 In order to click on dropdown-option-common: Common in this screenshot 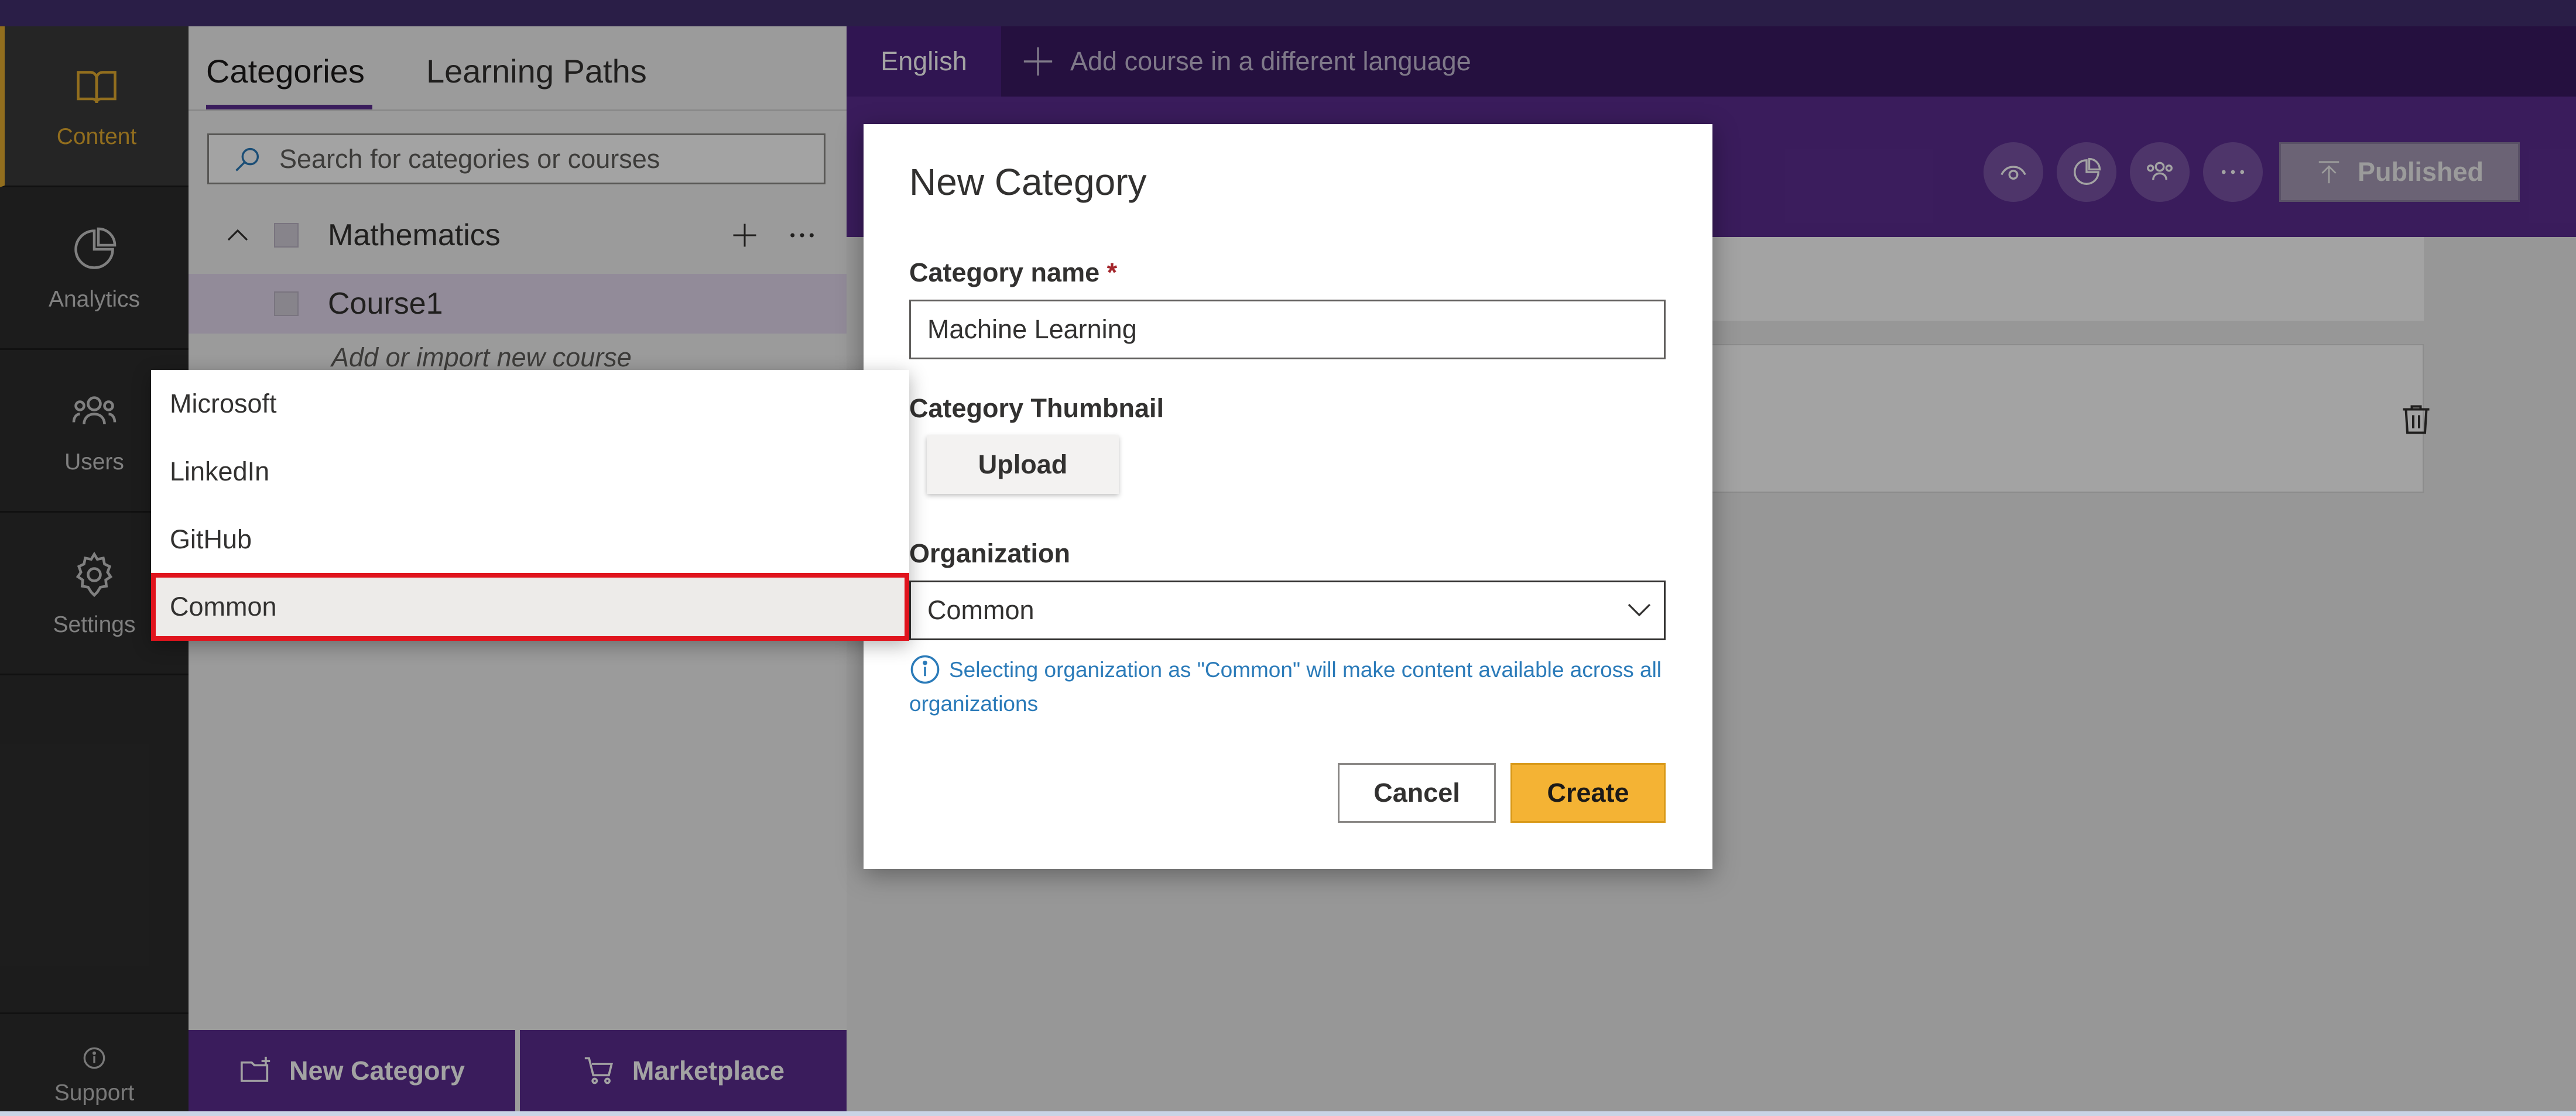, I will do `click(530, 607)`.